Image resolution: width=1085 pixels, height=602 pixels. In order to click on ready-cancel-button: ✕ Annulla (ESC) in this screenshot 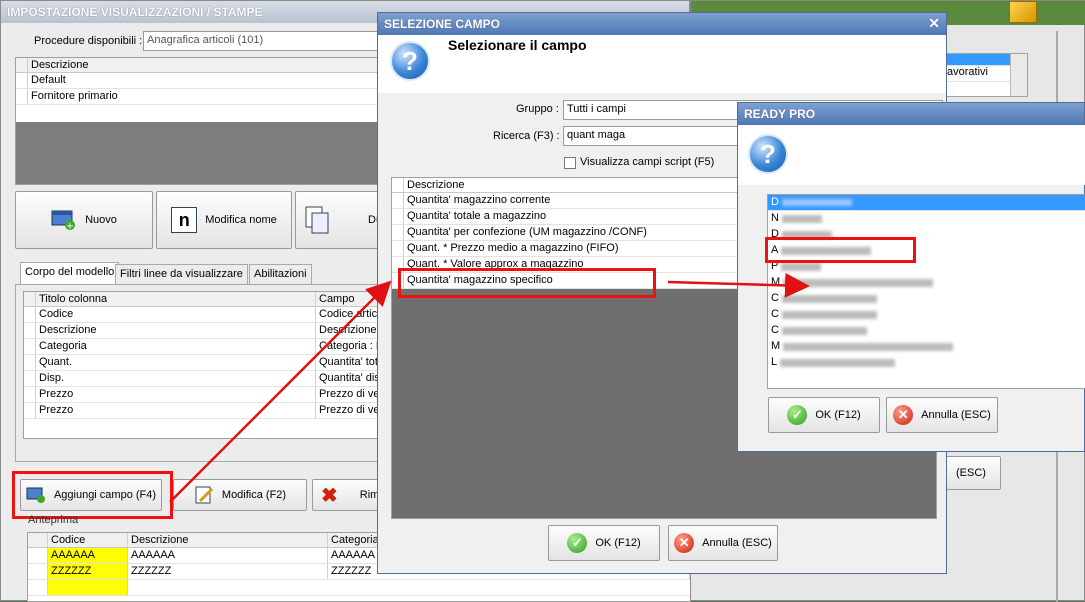, I will do `click(942, 415)`.